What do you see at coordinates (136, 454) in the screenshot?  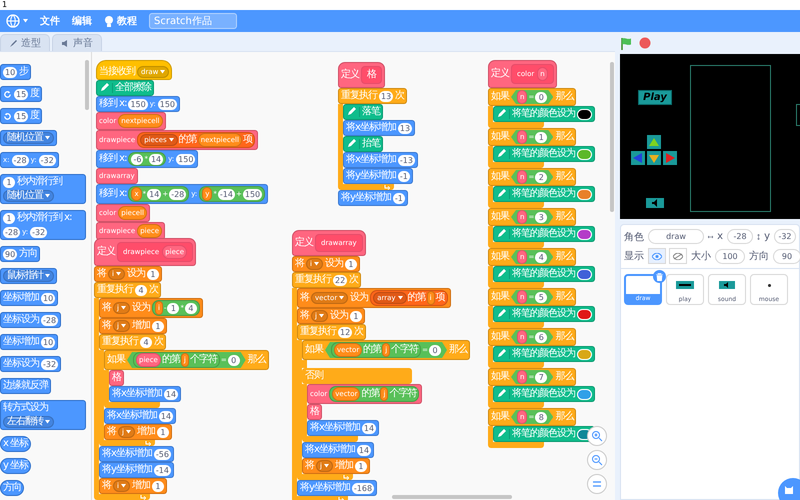 I see `code-block: 将x坐标增加 -56` at bounding box center [136, 454].